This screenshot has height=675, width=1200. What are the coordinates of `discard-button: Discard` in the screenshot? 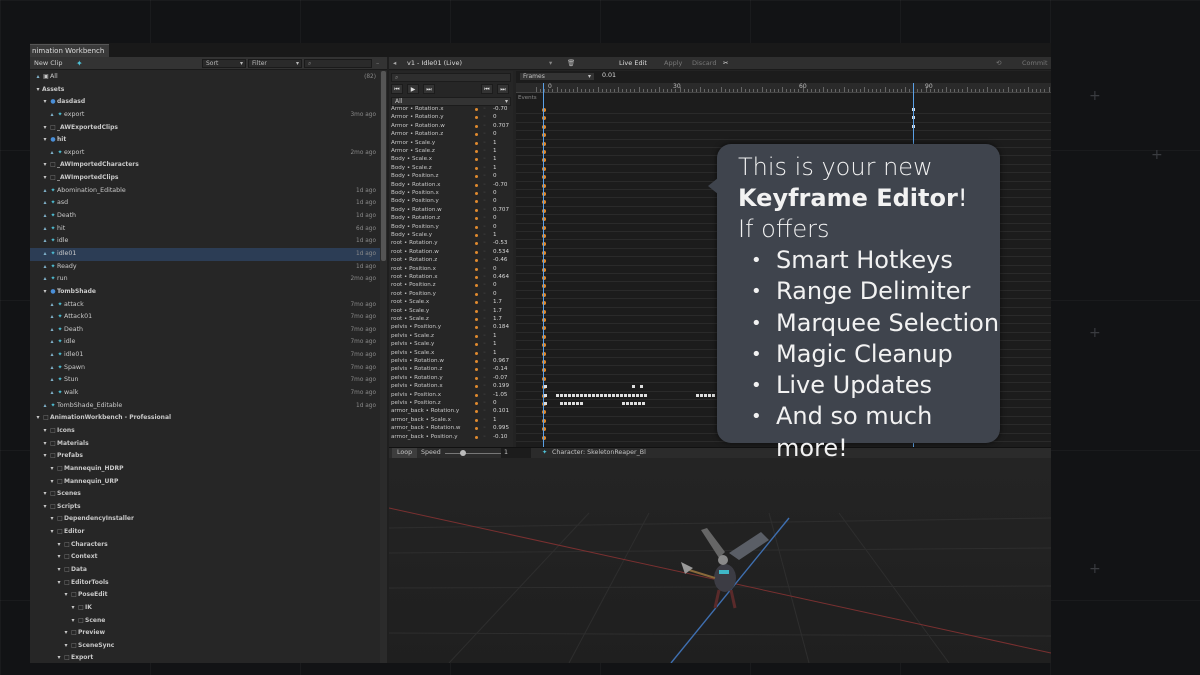 It's located at (704, 63).